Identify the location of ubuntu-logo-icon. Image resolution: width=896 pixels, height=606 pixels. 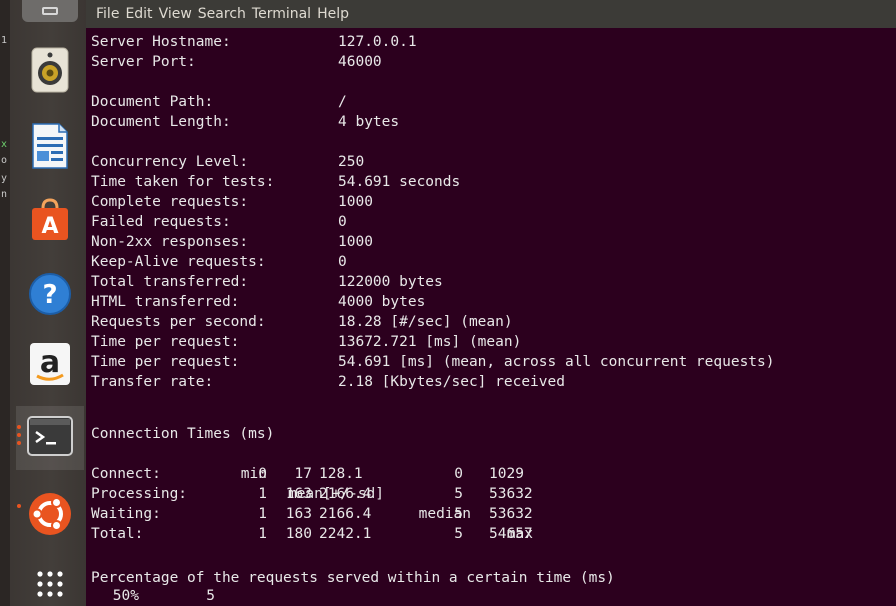
(50, 516).